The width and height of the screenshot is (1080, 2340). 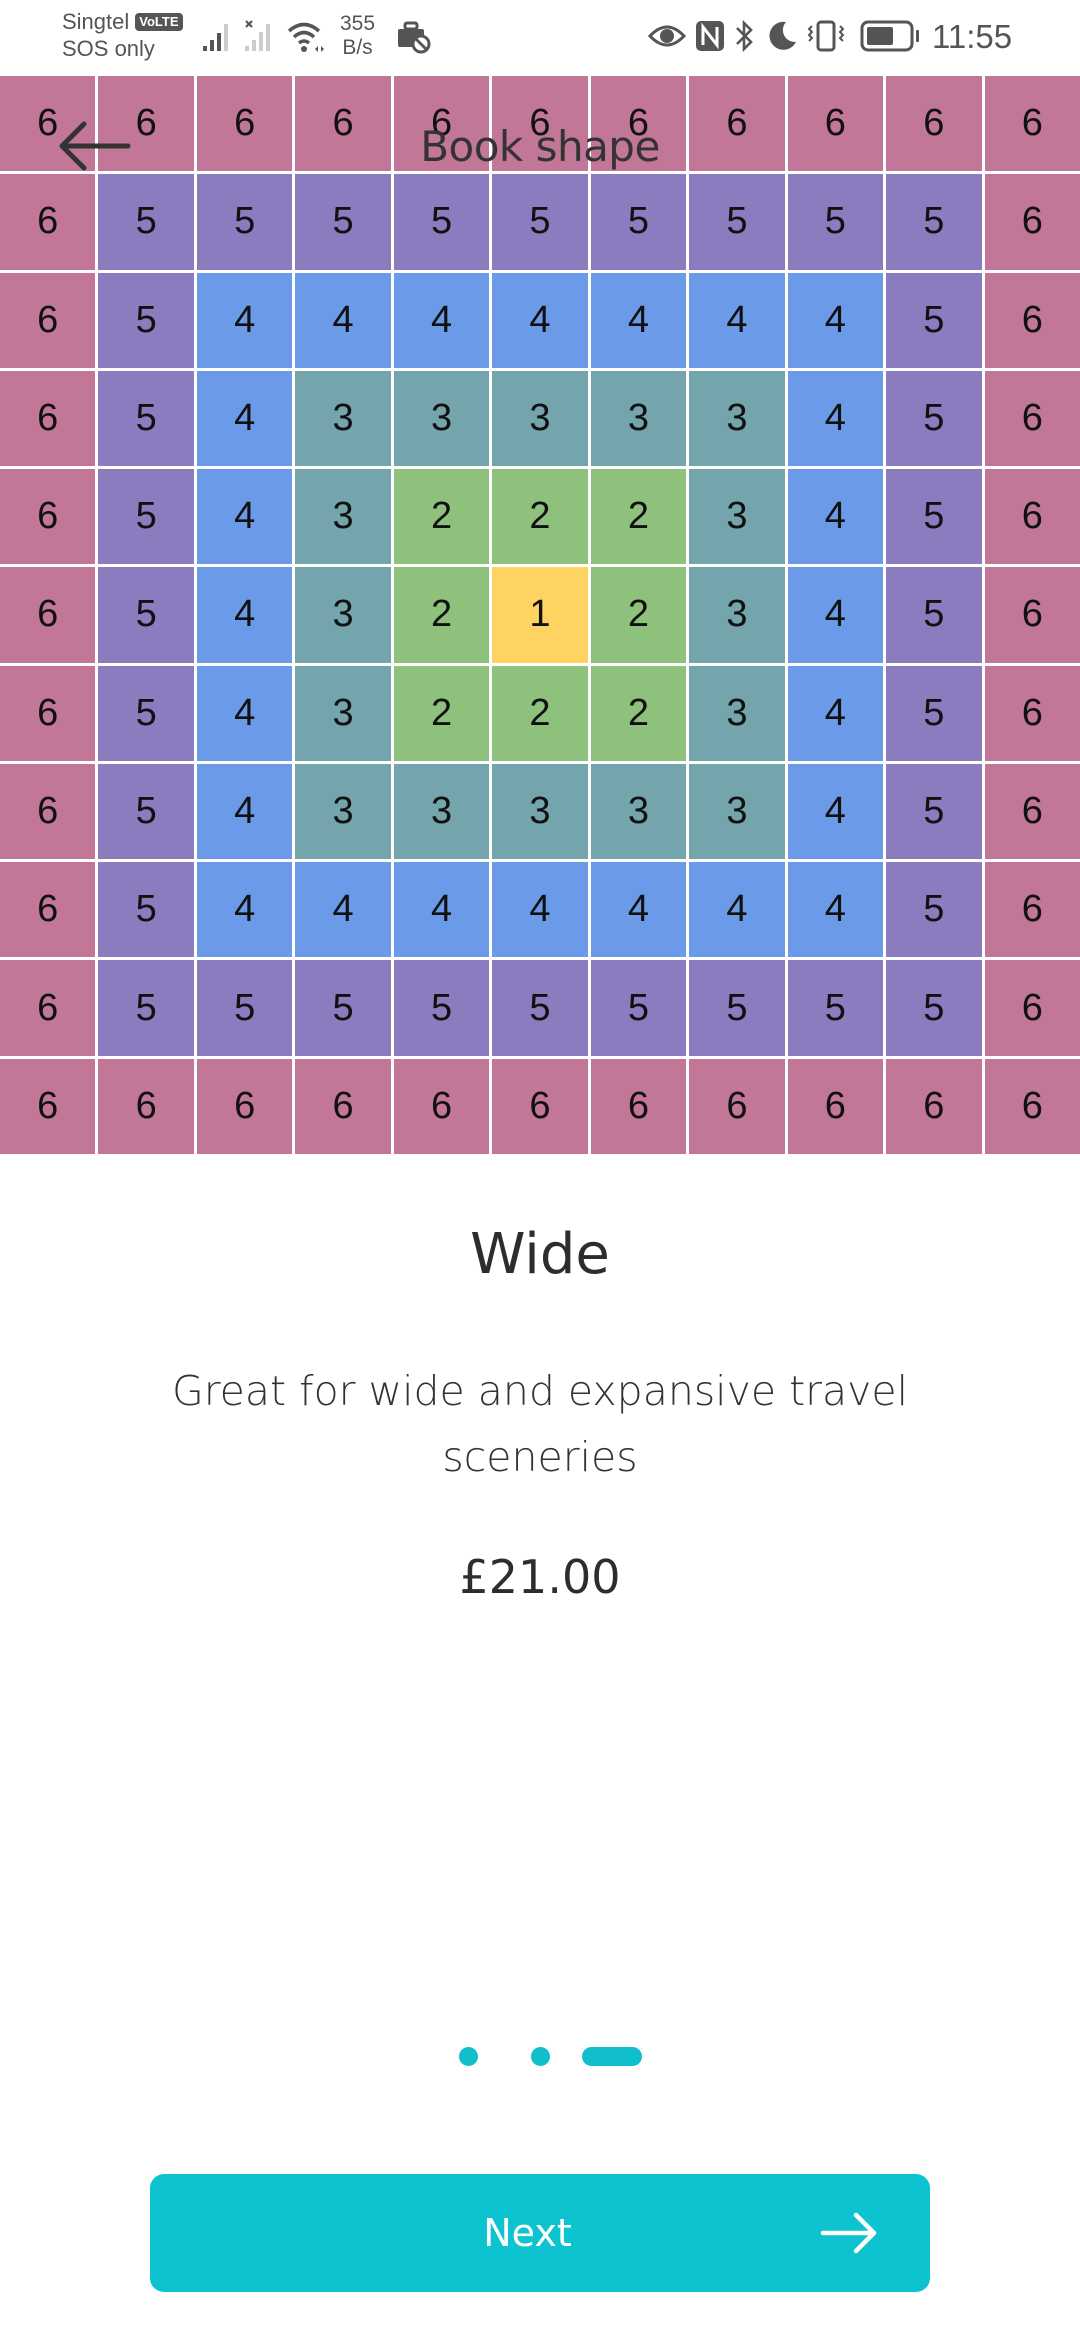 What do you see at coordinates (305, 37) in the screenshot?
I see `wifi-icon` at bounding box center [305, 37].